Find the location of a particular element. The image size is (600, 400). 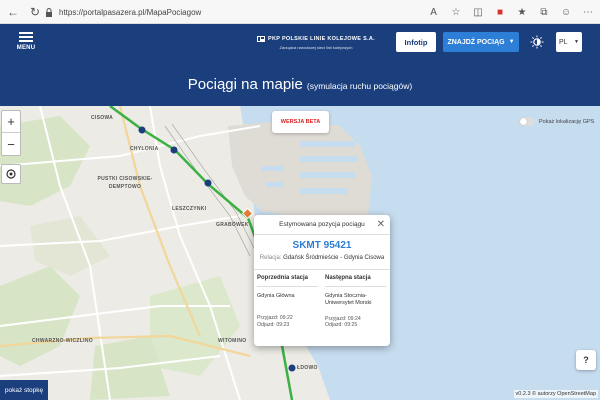

place-label-pustki: PUSTKI CISOWSKIE-DEMPTOWO is located at coordinates (125, 183).